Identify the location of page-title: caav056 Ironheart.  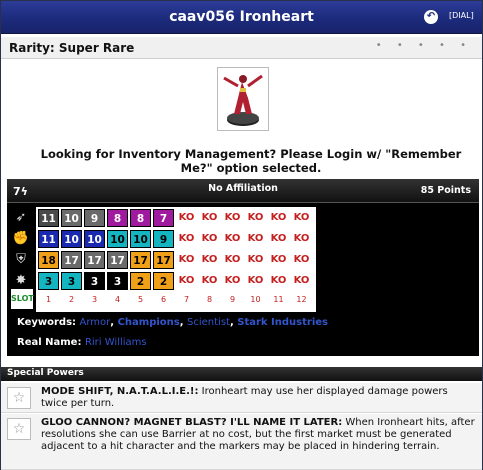
(241, 17).